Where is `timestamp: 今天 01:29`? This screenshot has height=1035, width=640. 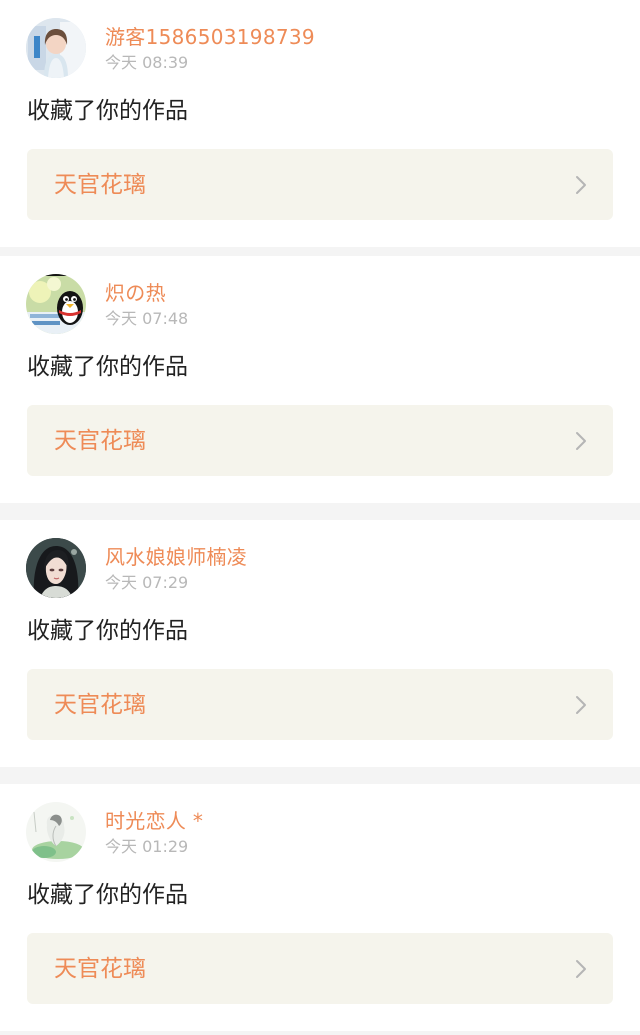 timestamp: 今天 01:29 is located at coordinates (147, 846).